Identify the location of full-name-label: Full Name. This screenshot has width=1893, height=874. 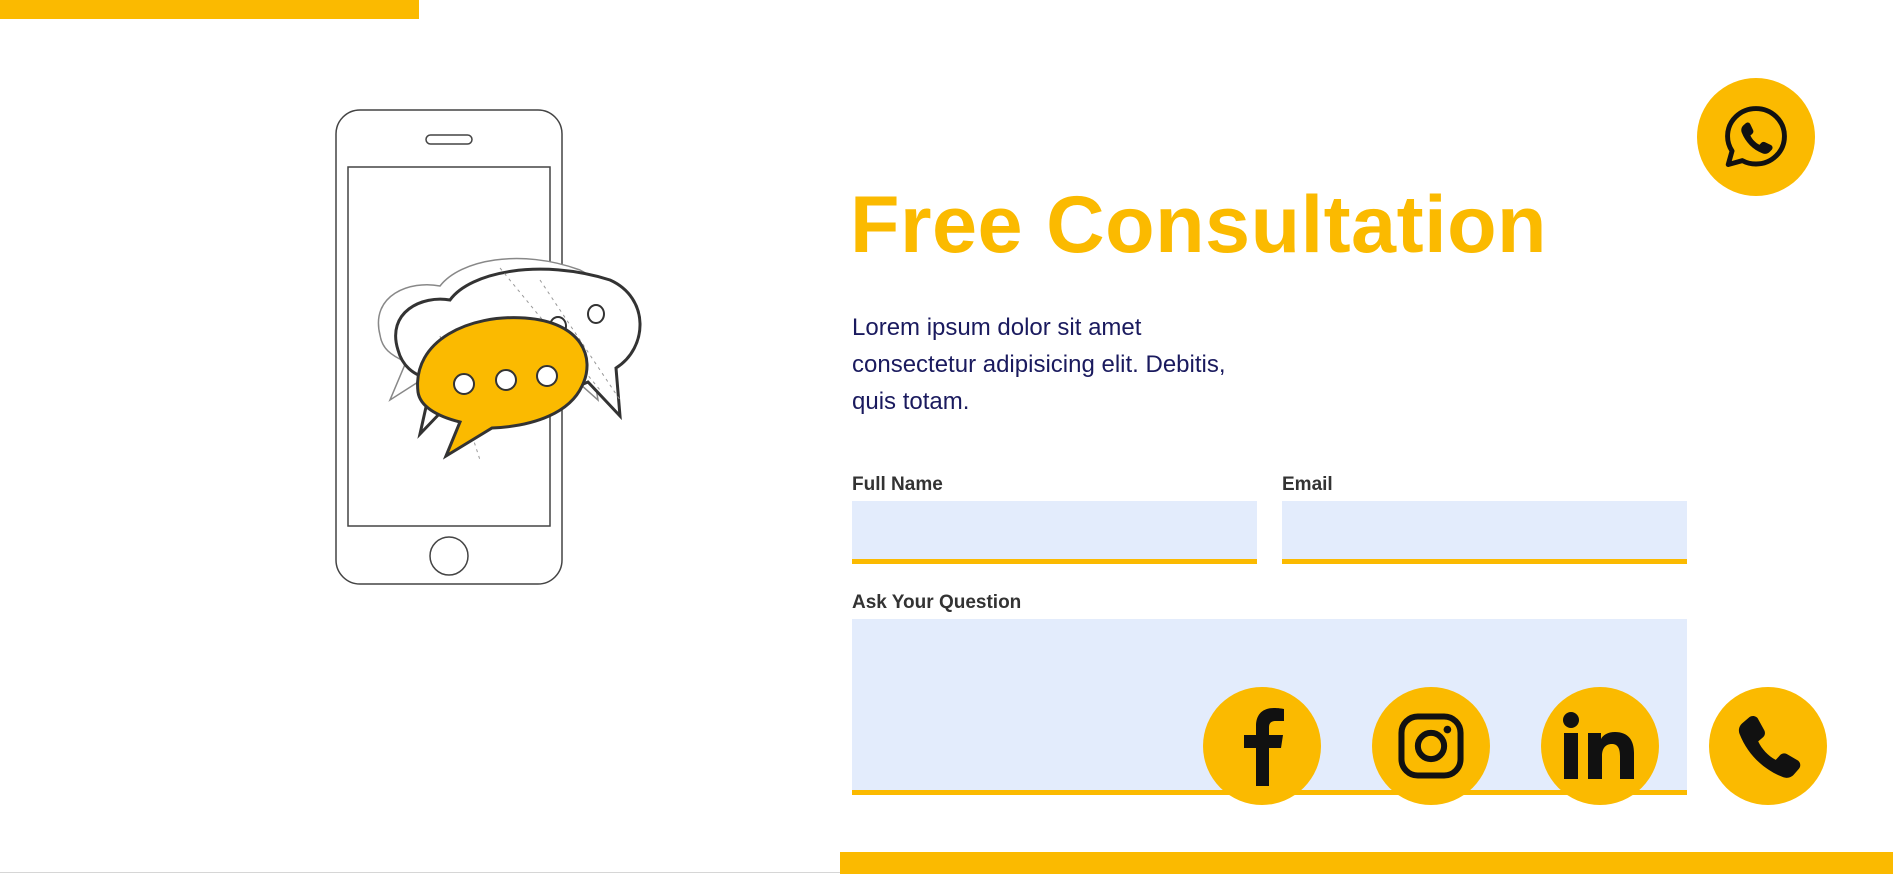
(897, 484).